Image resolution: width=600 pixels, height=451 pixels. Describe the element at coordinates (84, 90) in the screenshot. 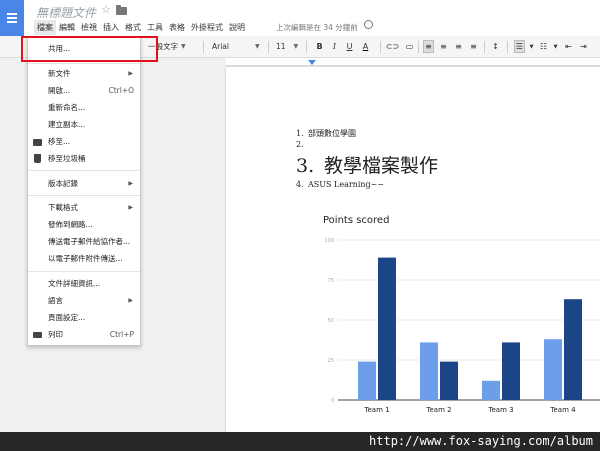

I see `menu-item-open: 開啟... Ctrl+O` at that location.